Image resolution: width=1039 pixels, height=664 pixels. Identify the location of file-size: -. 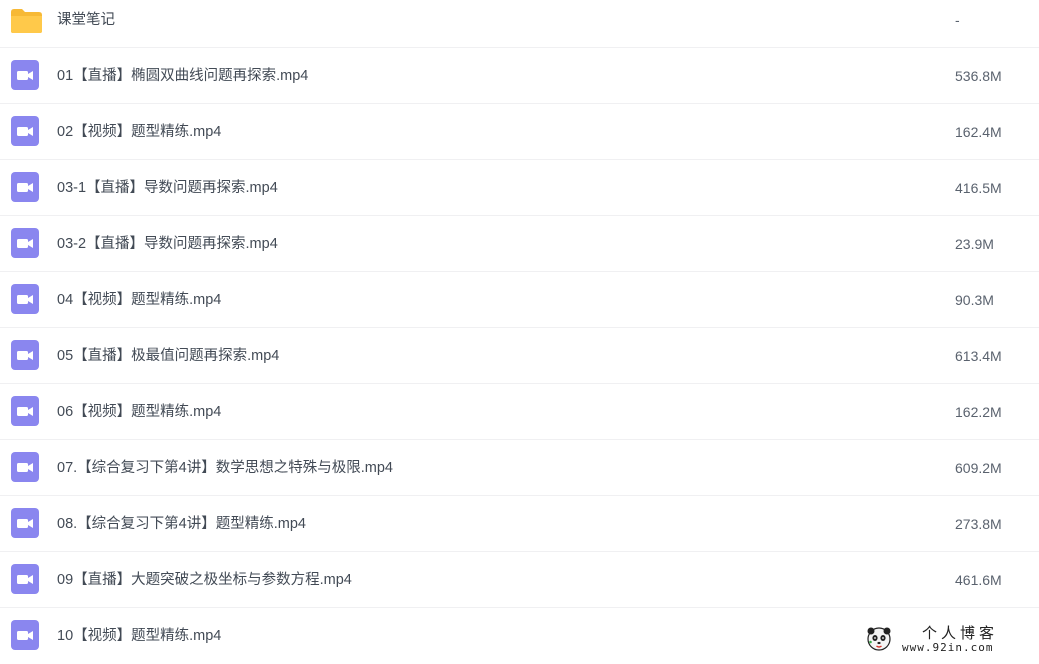
(957, 20).